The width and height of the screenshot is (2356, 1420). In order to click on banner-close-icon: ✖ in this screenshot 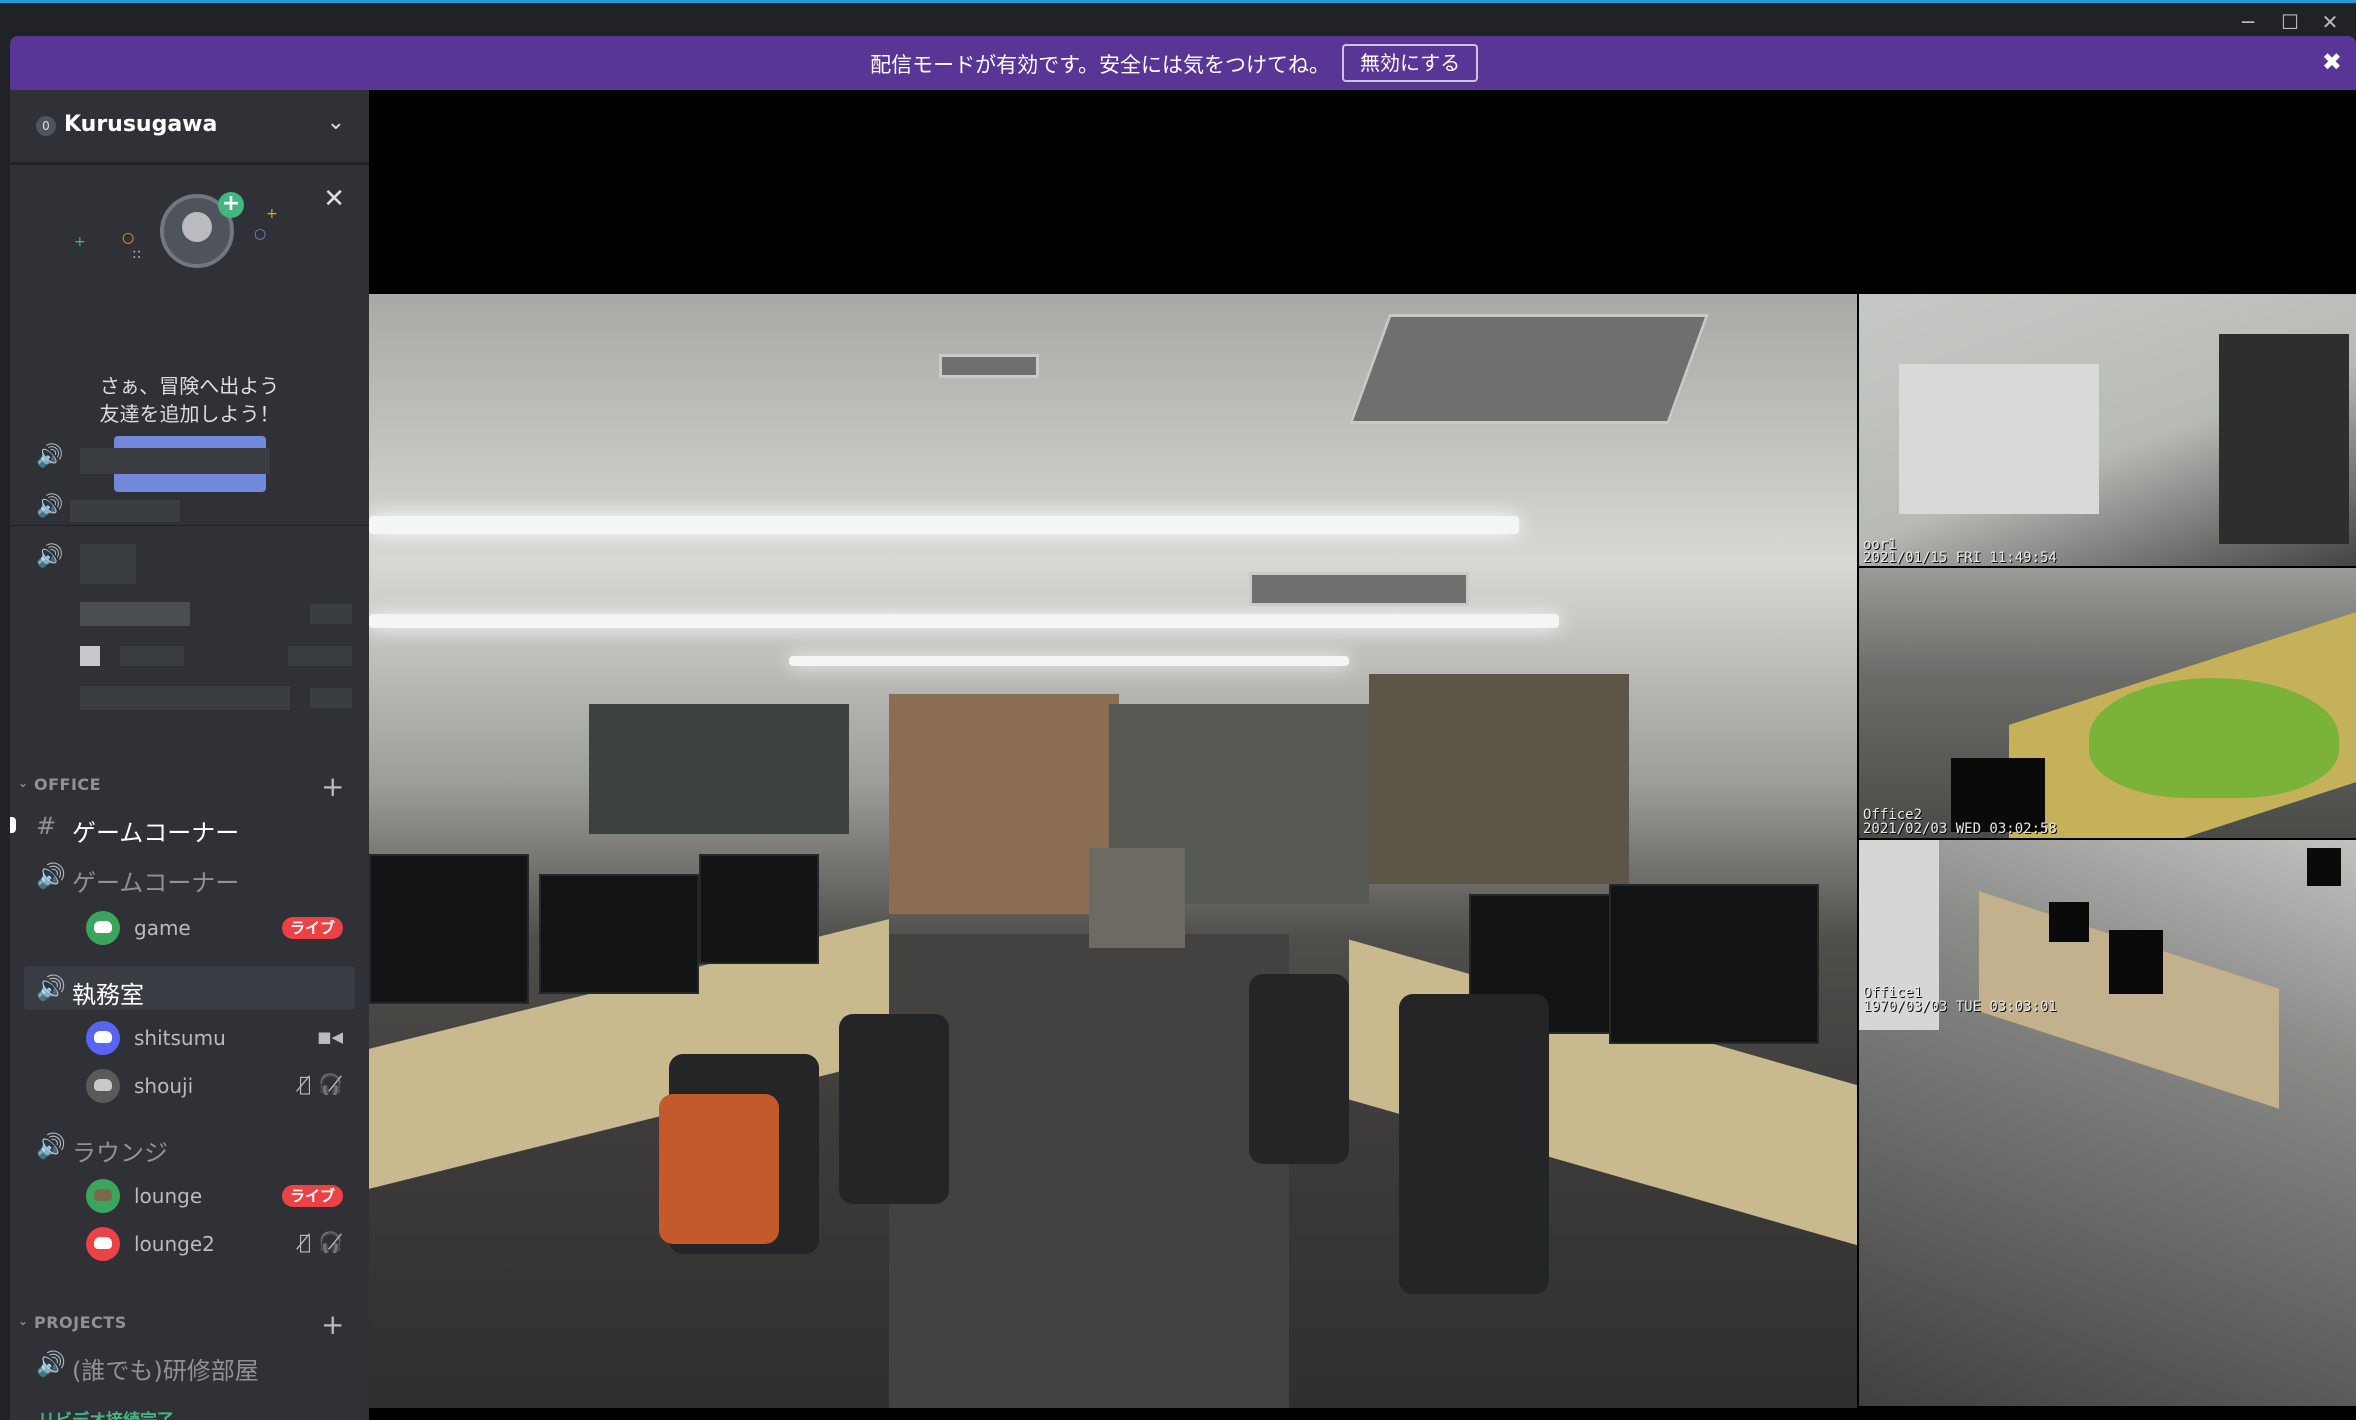, I will do `click(2332, 62)`.